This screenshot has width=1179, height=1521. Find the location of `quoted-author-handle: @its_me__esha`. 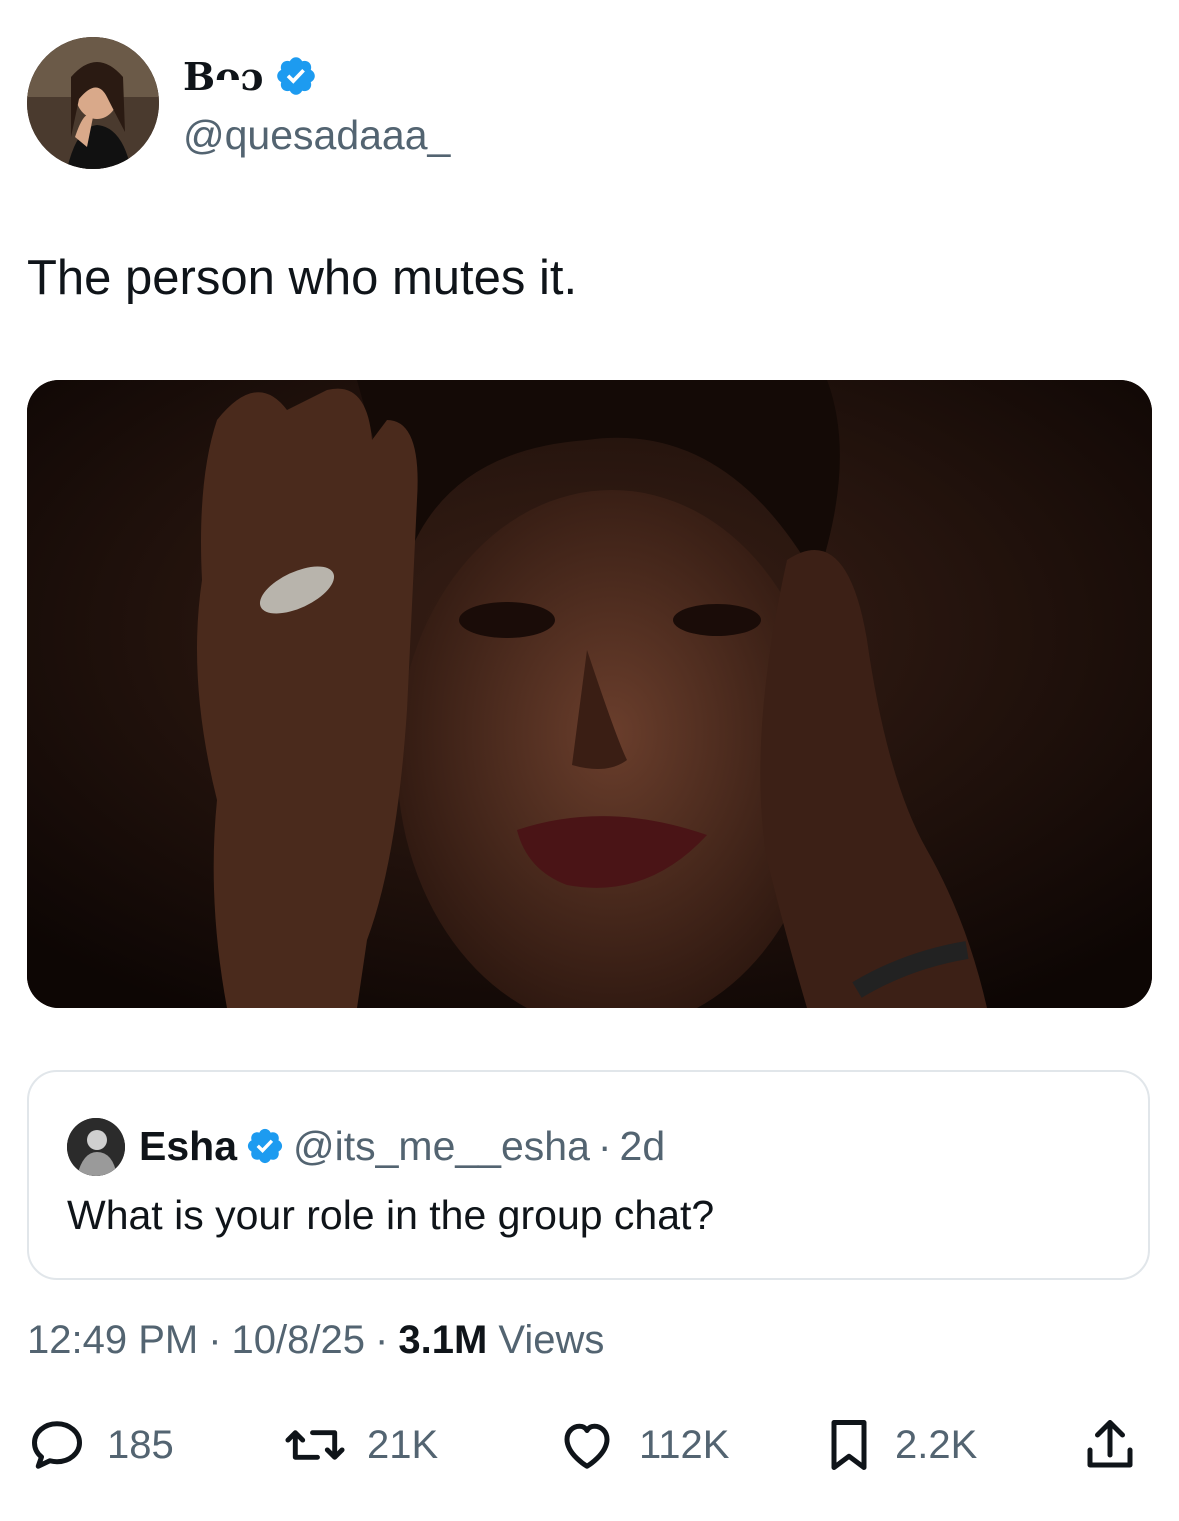

quoted-author-handle: @its_me__esha is located at coordinates (441, 1146).